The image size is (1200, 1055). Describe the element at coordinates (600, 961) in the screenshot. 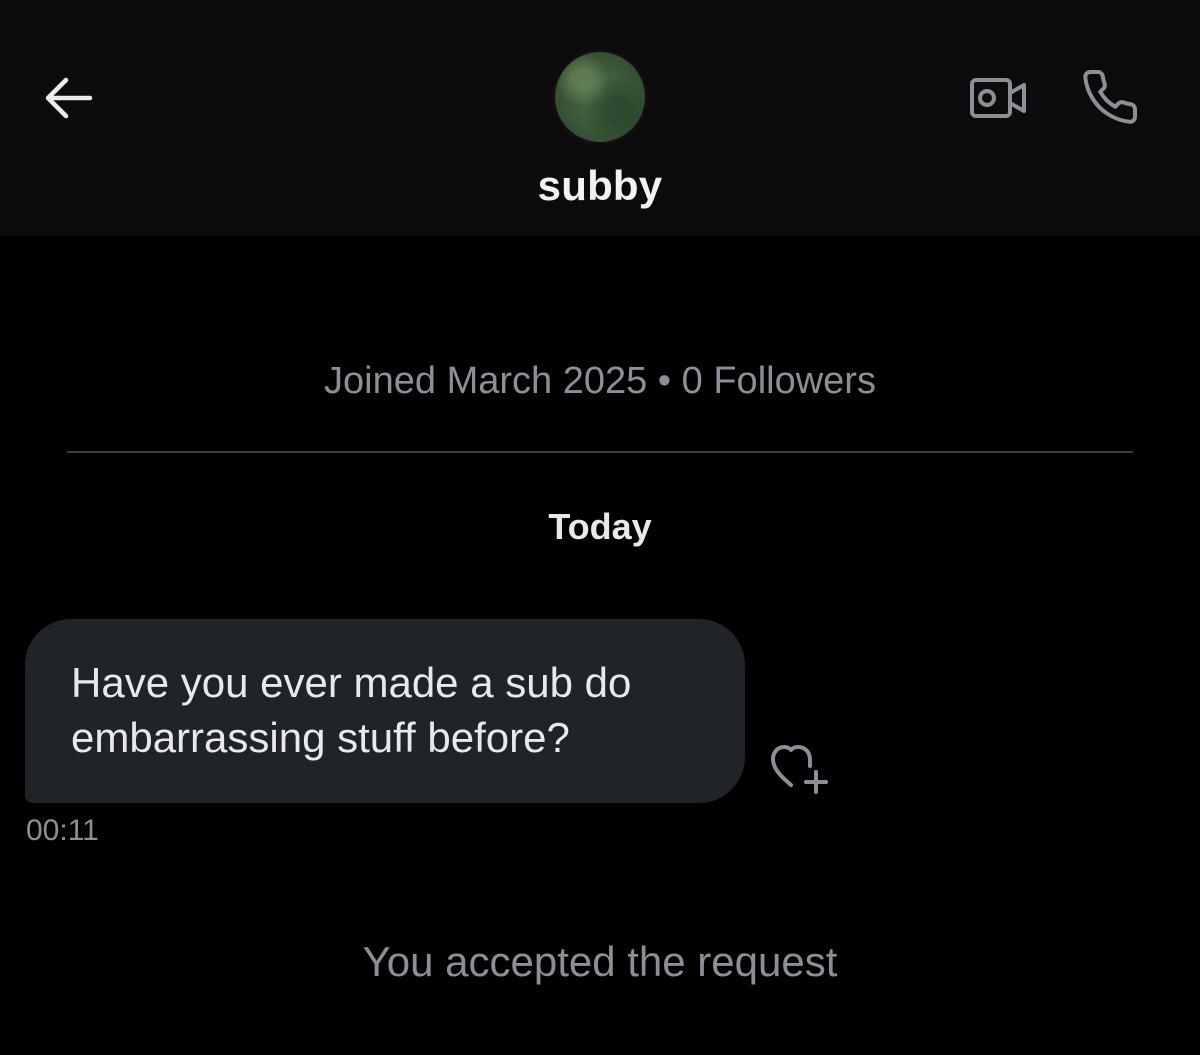

I see `system-message: You accepted the request` at that location.